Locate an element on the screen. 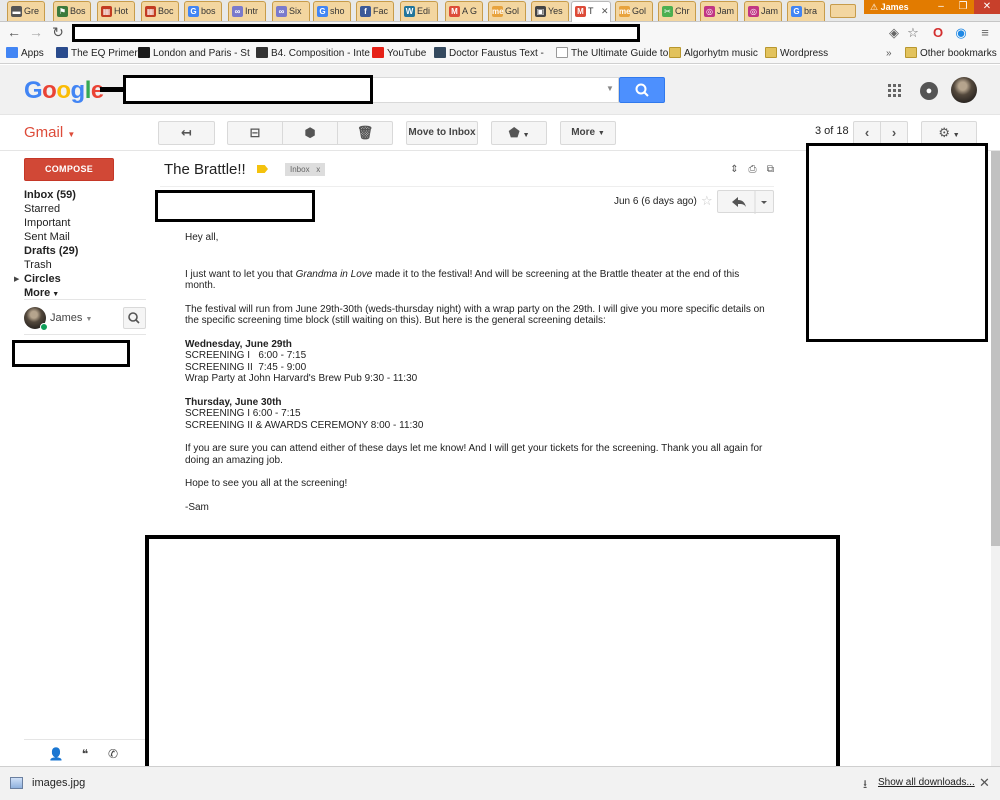 The image size is (1000, 800). nav-item: Drafts (29) is located at coordinates (51, 251).